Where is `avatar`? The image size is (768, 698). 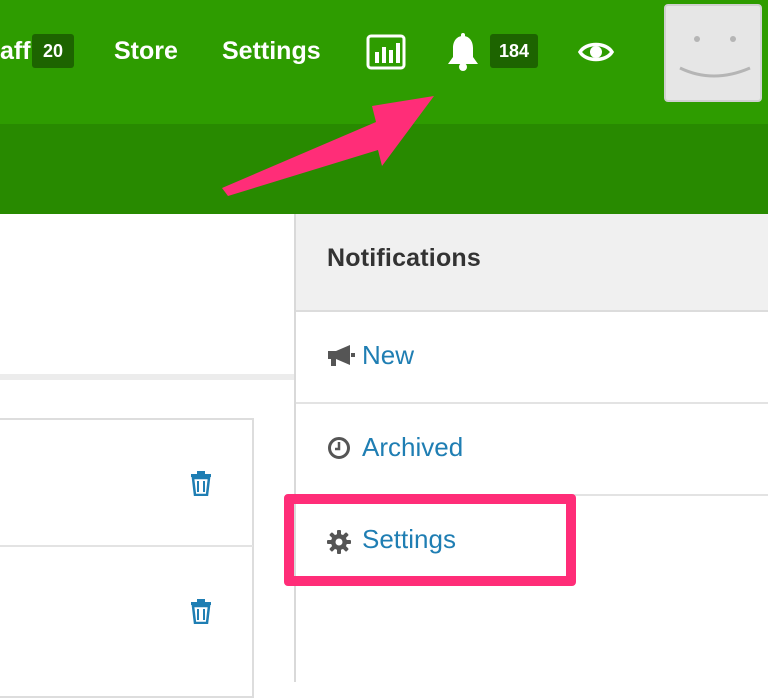
avatar is located at coordinates (713, 53).